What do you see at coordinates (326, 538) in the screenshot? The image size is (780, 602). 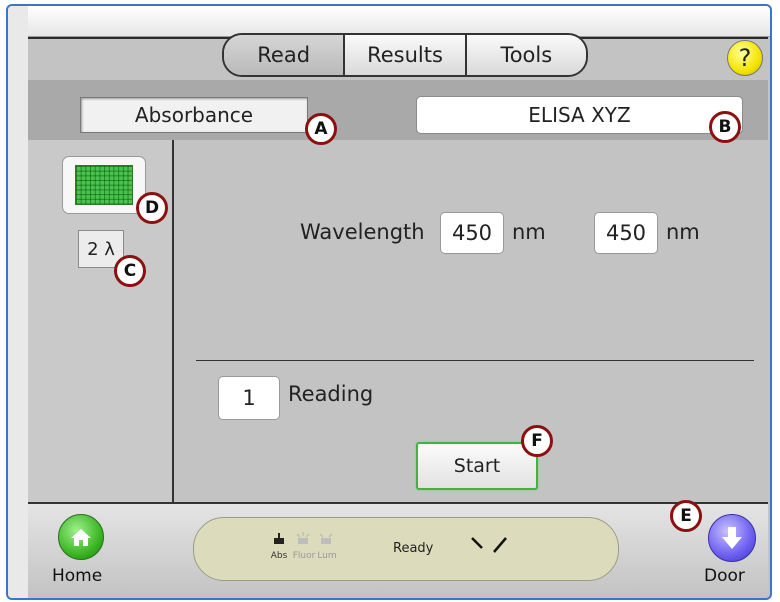 I see `luminescence-mode-icon` at bounding box center [326, 538].